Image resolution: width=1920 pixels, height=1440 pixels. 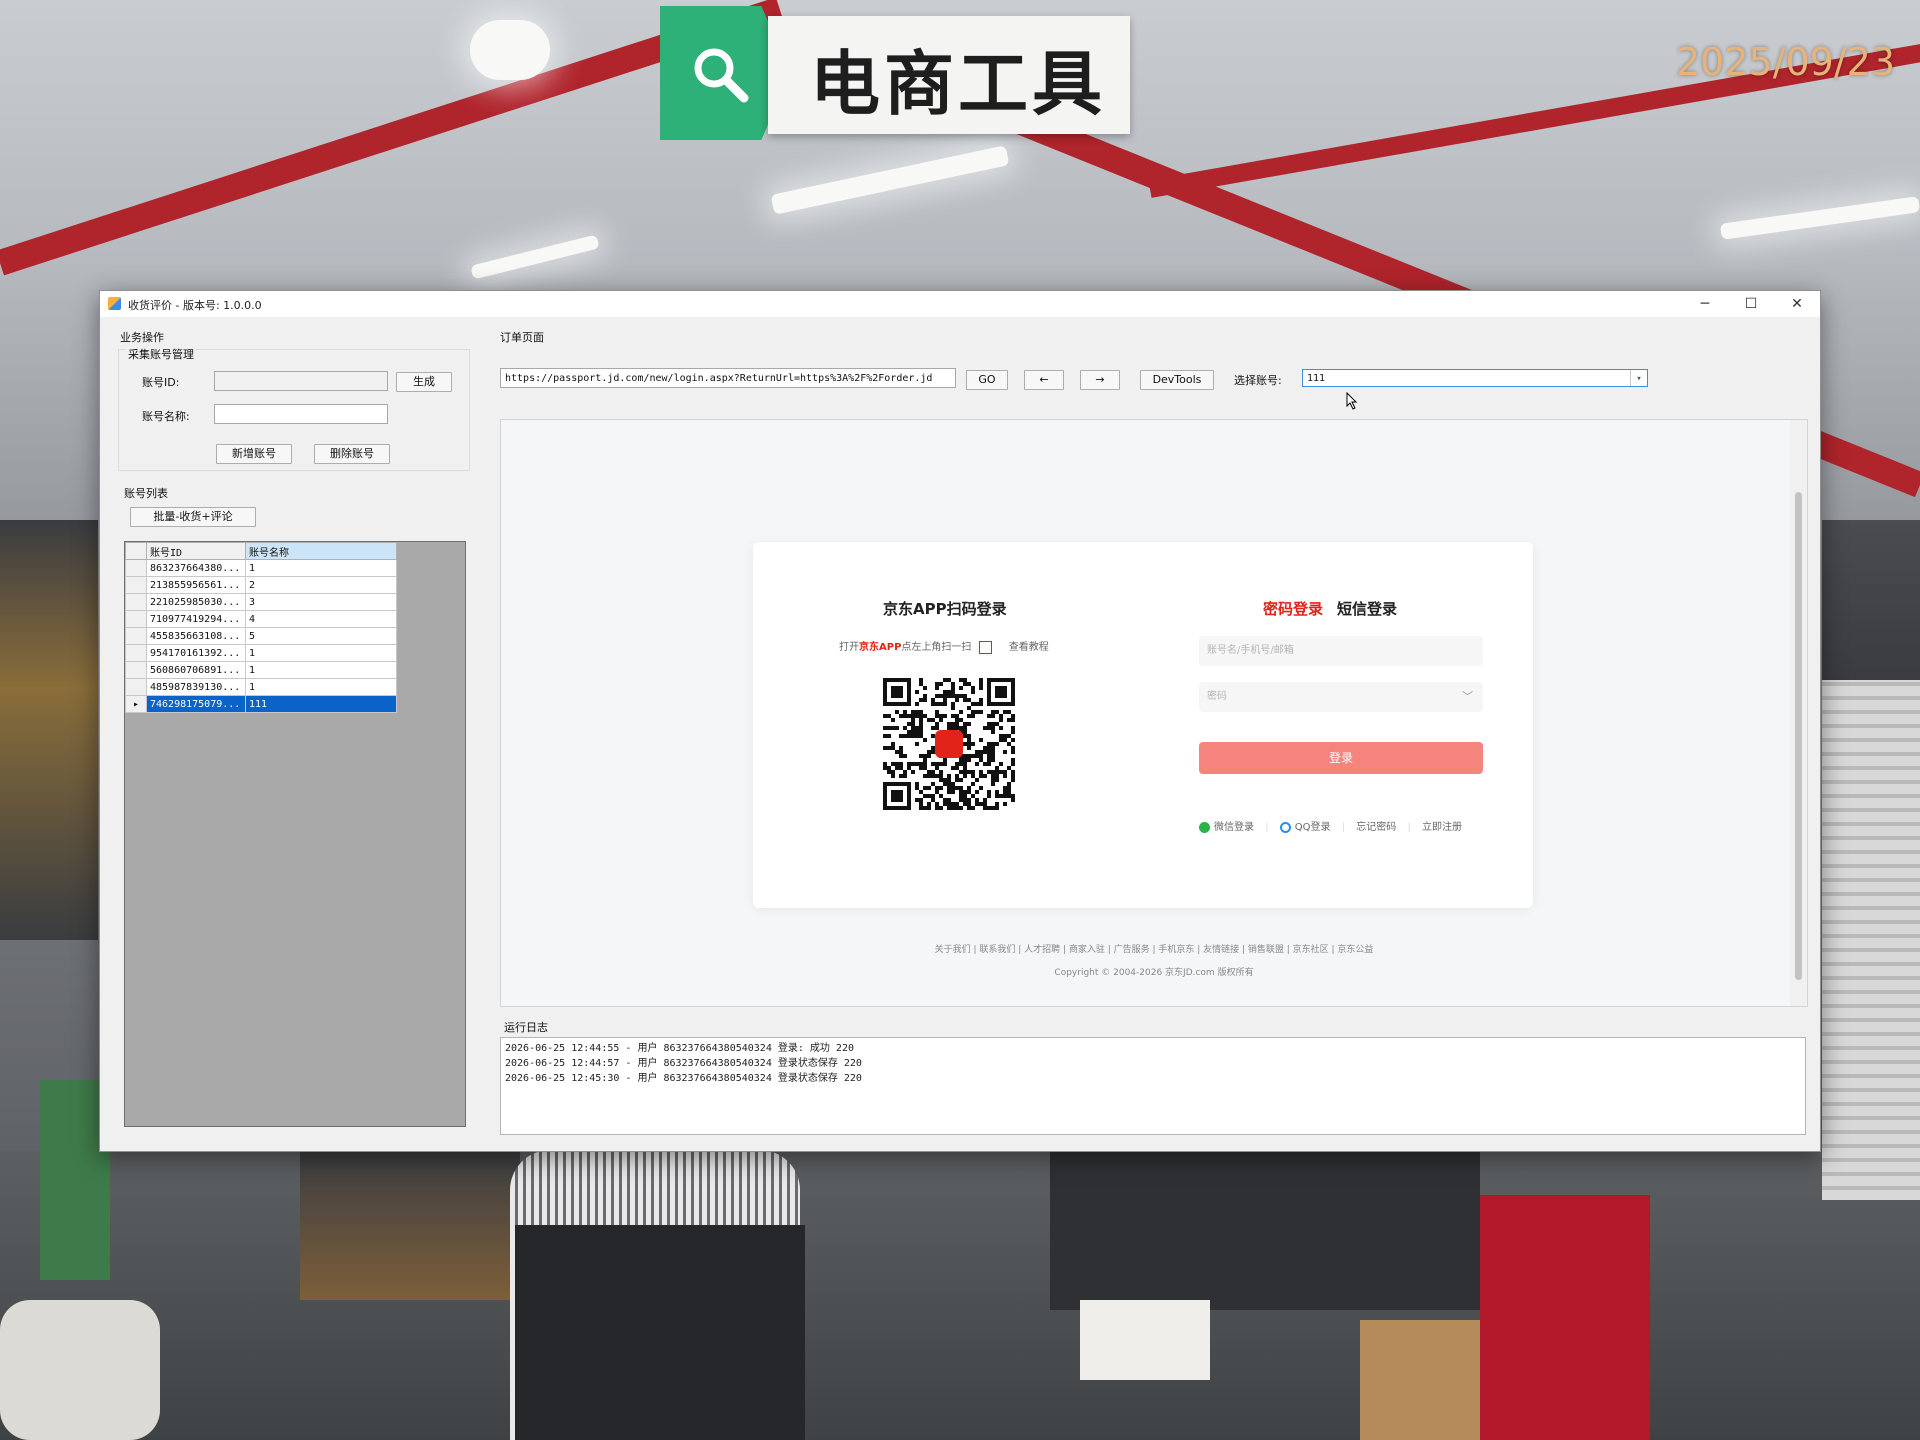 What do you see at coordinates (301, 414) in the screenshot?
I see `account-name-field` at bounding box center [301, 414].